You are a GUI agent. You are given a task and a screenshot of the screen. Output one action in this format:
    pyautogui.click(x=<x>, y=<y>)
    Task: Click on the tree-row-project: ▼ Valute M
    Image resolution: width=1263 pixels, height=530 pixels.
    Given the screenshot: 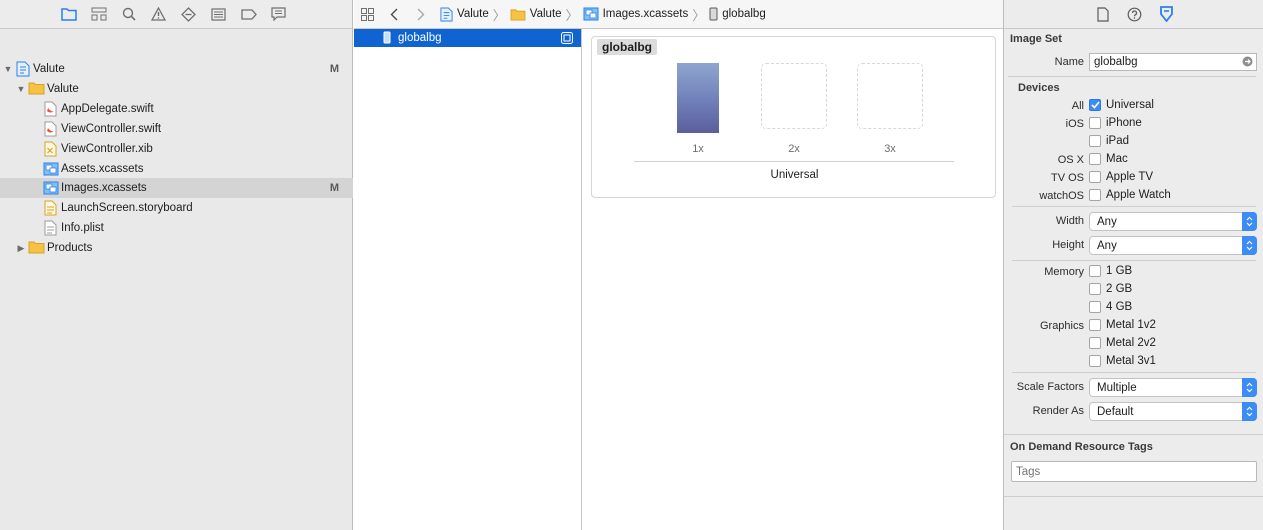 What is the action you would take?
    pyautogui.click(x=176, y=69)
    